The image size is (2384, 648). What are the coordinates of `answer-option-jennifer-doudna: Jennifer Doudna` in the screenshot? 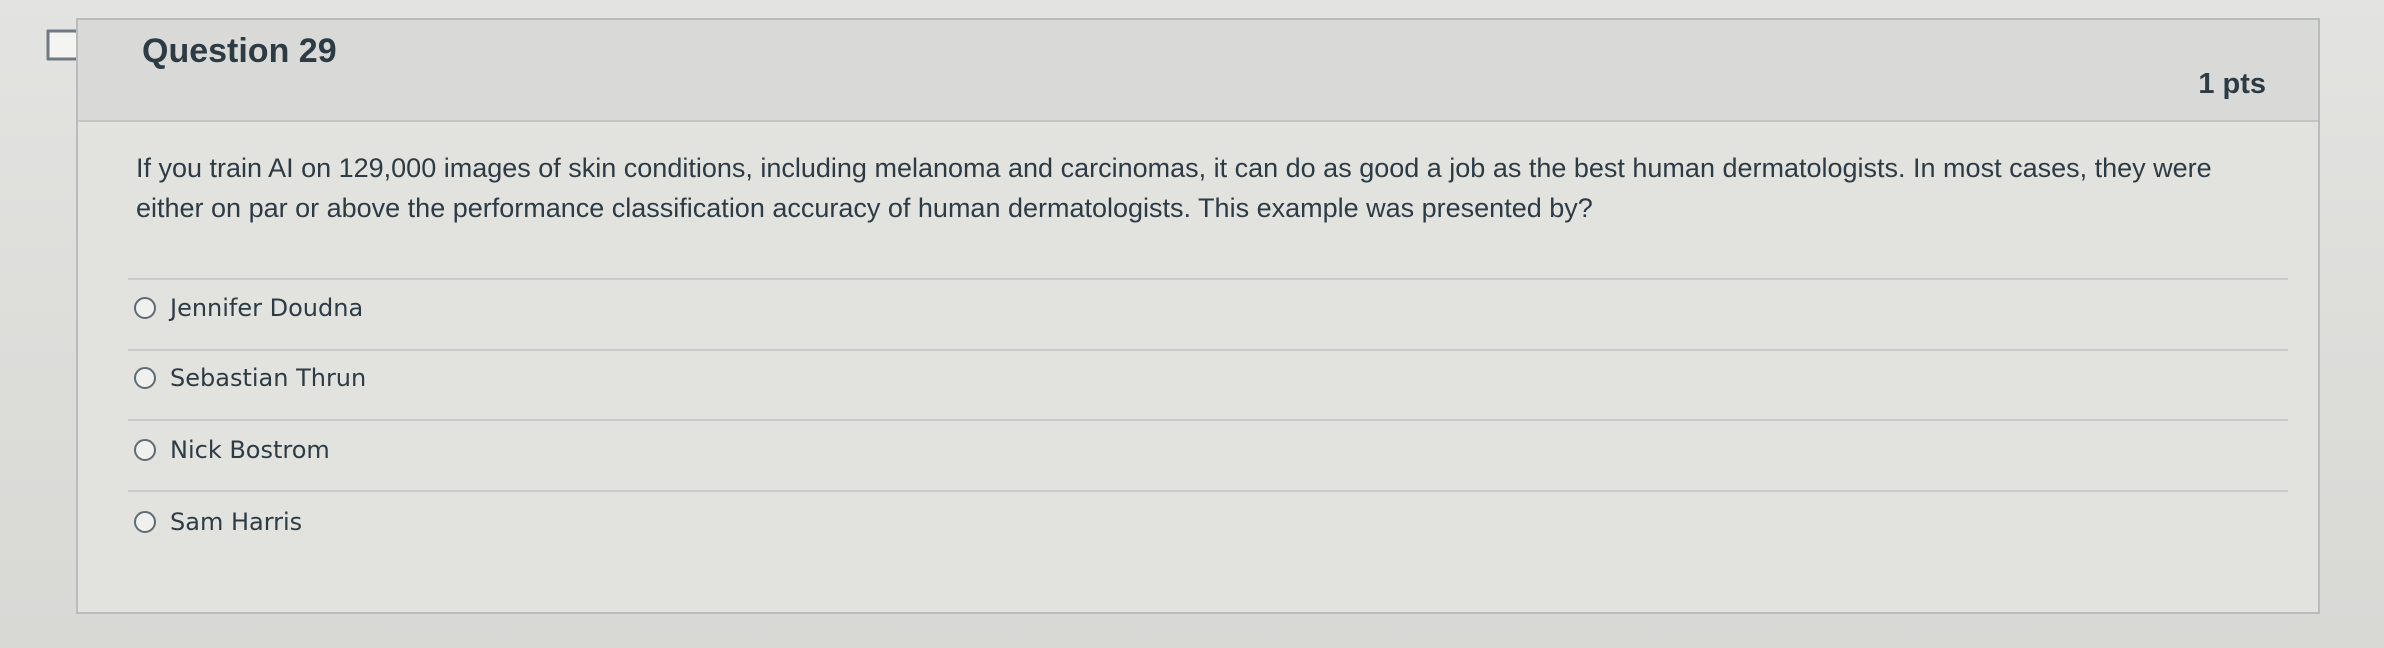 It's located at (248, 308).